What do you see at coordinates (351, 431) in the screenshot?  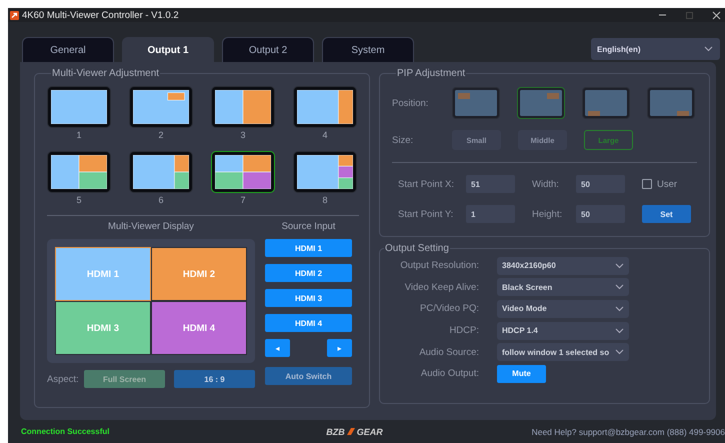 I see `logo-icon` at bounding box center [351, 431].